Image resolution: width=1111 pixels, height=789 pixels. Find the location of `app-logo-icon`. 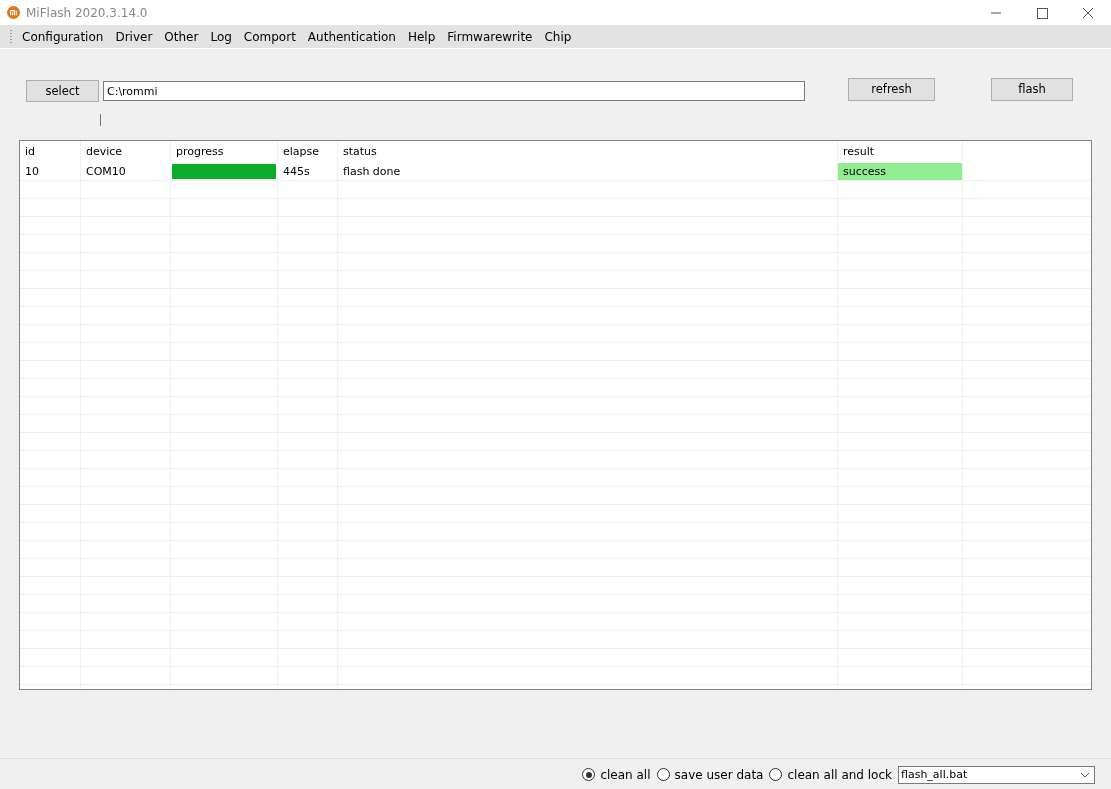

app-logo-icon is located at coordinates (13, 12).